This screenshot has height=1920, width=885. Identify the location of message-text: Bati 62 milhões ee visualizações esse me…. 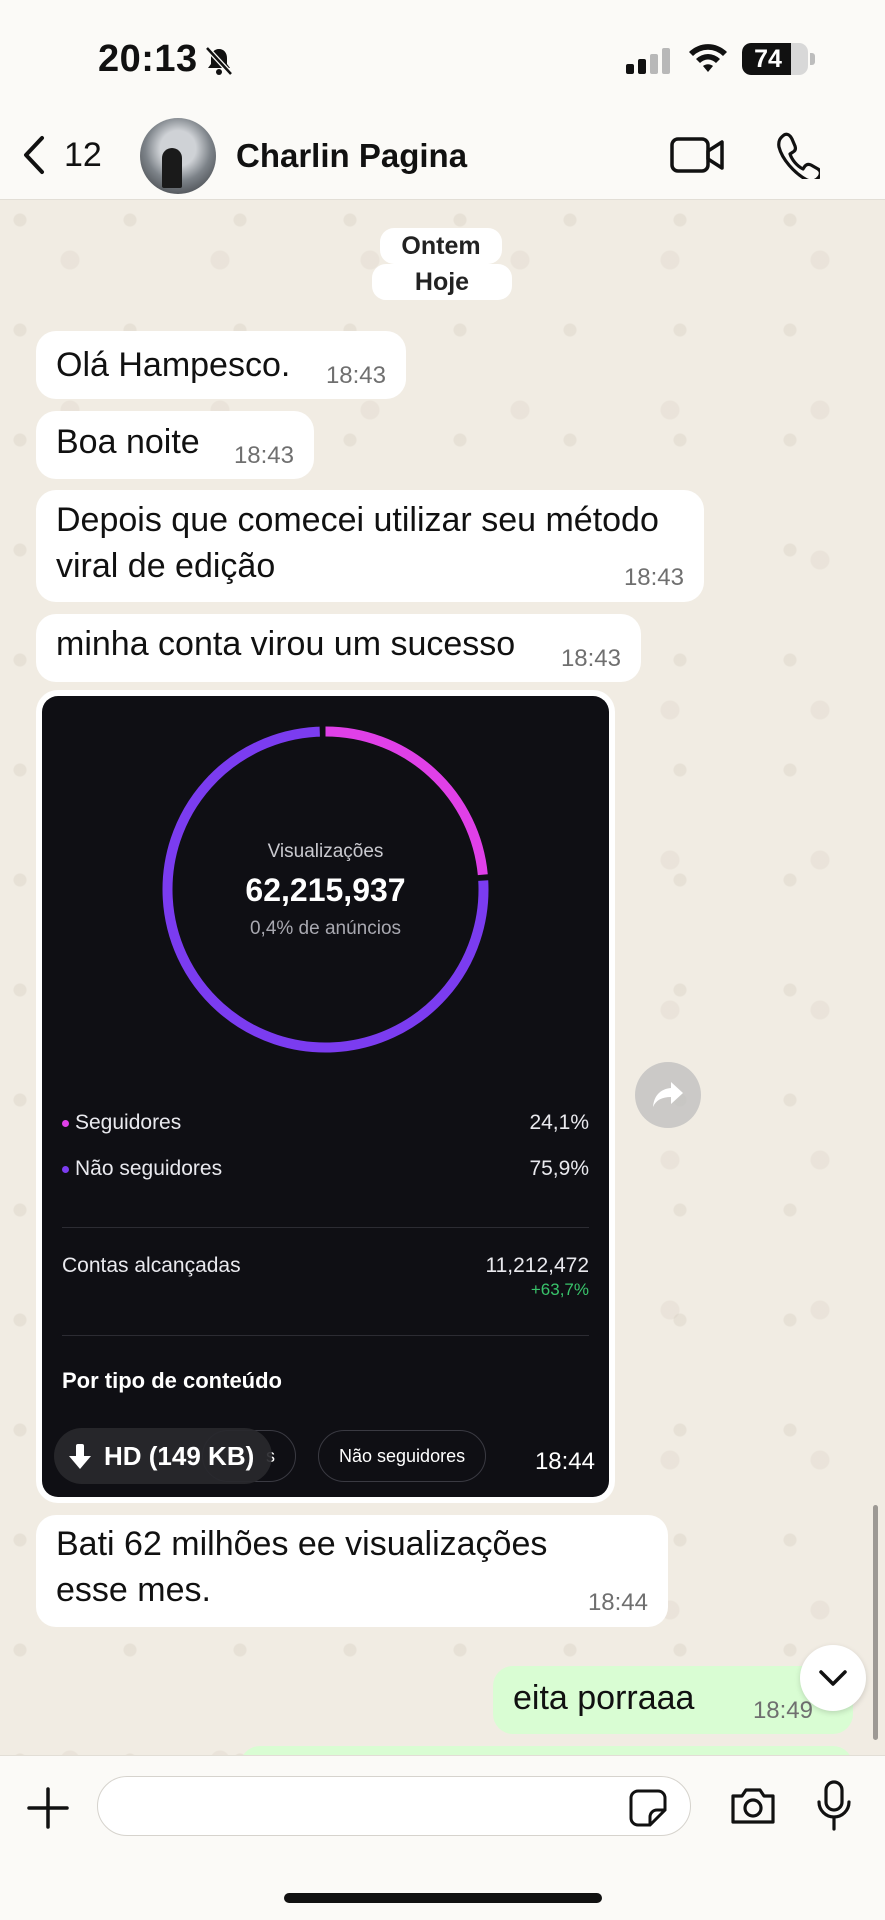
(302, 1567).